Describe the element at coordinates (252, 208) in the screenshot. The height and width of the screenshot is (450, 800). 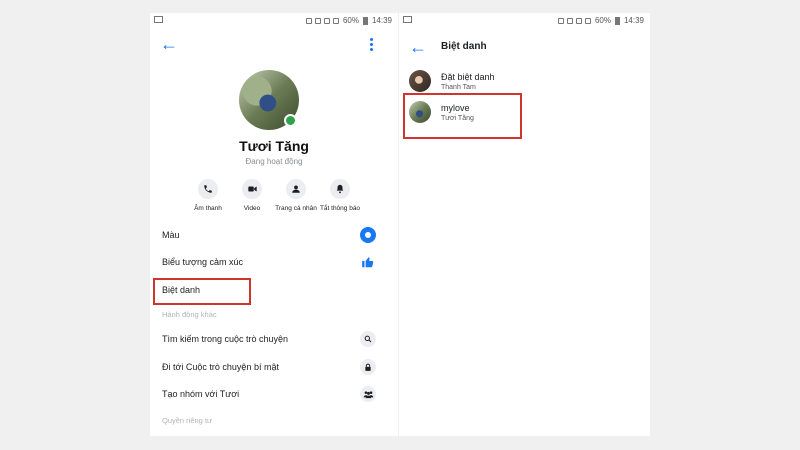
I see `video-call-label: Video` at that location.